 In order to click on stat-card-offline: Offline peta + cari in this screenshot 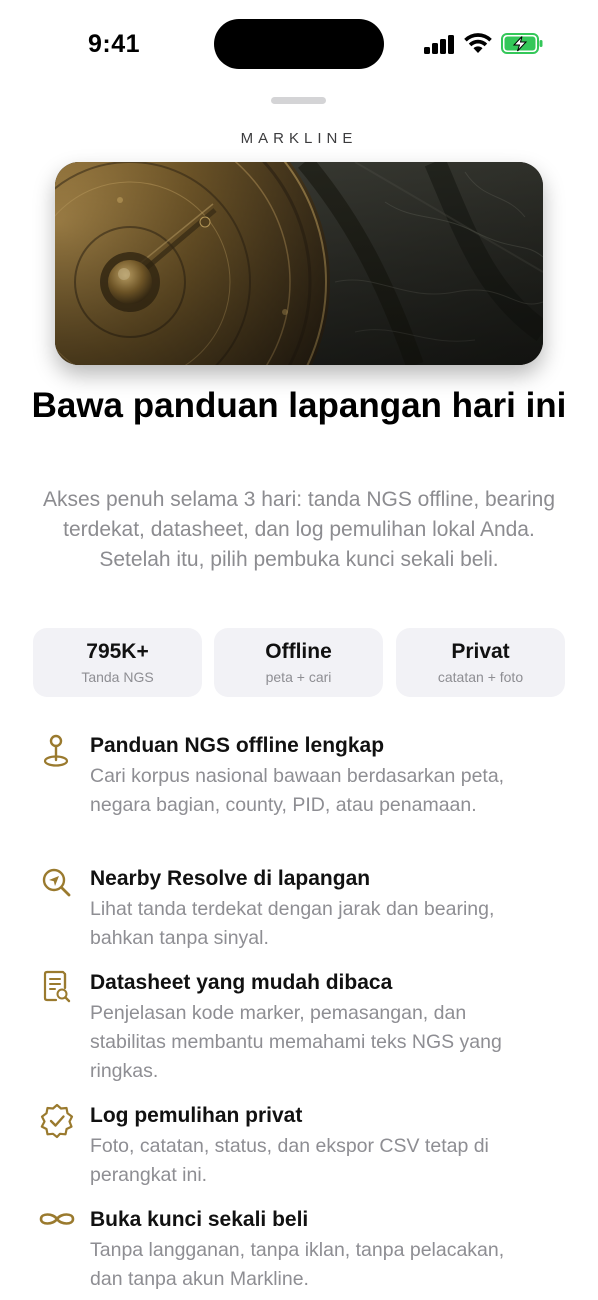, I will do `click(298, 662)`.